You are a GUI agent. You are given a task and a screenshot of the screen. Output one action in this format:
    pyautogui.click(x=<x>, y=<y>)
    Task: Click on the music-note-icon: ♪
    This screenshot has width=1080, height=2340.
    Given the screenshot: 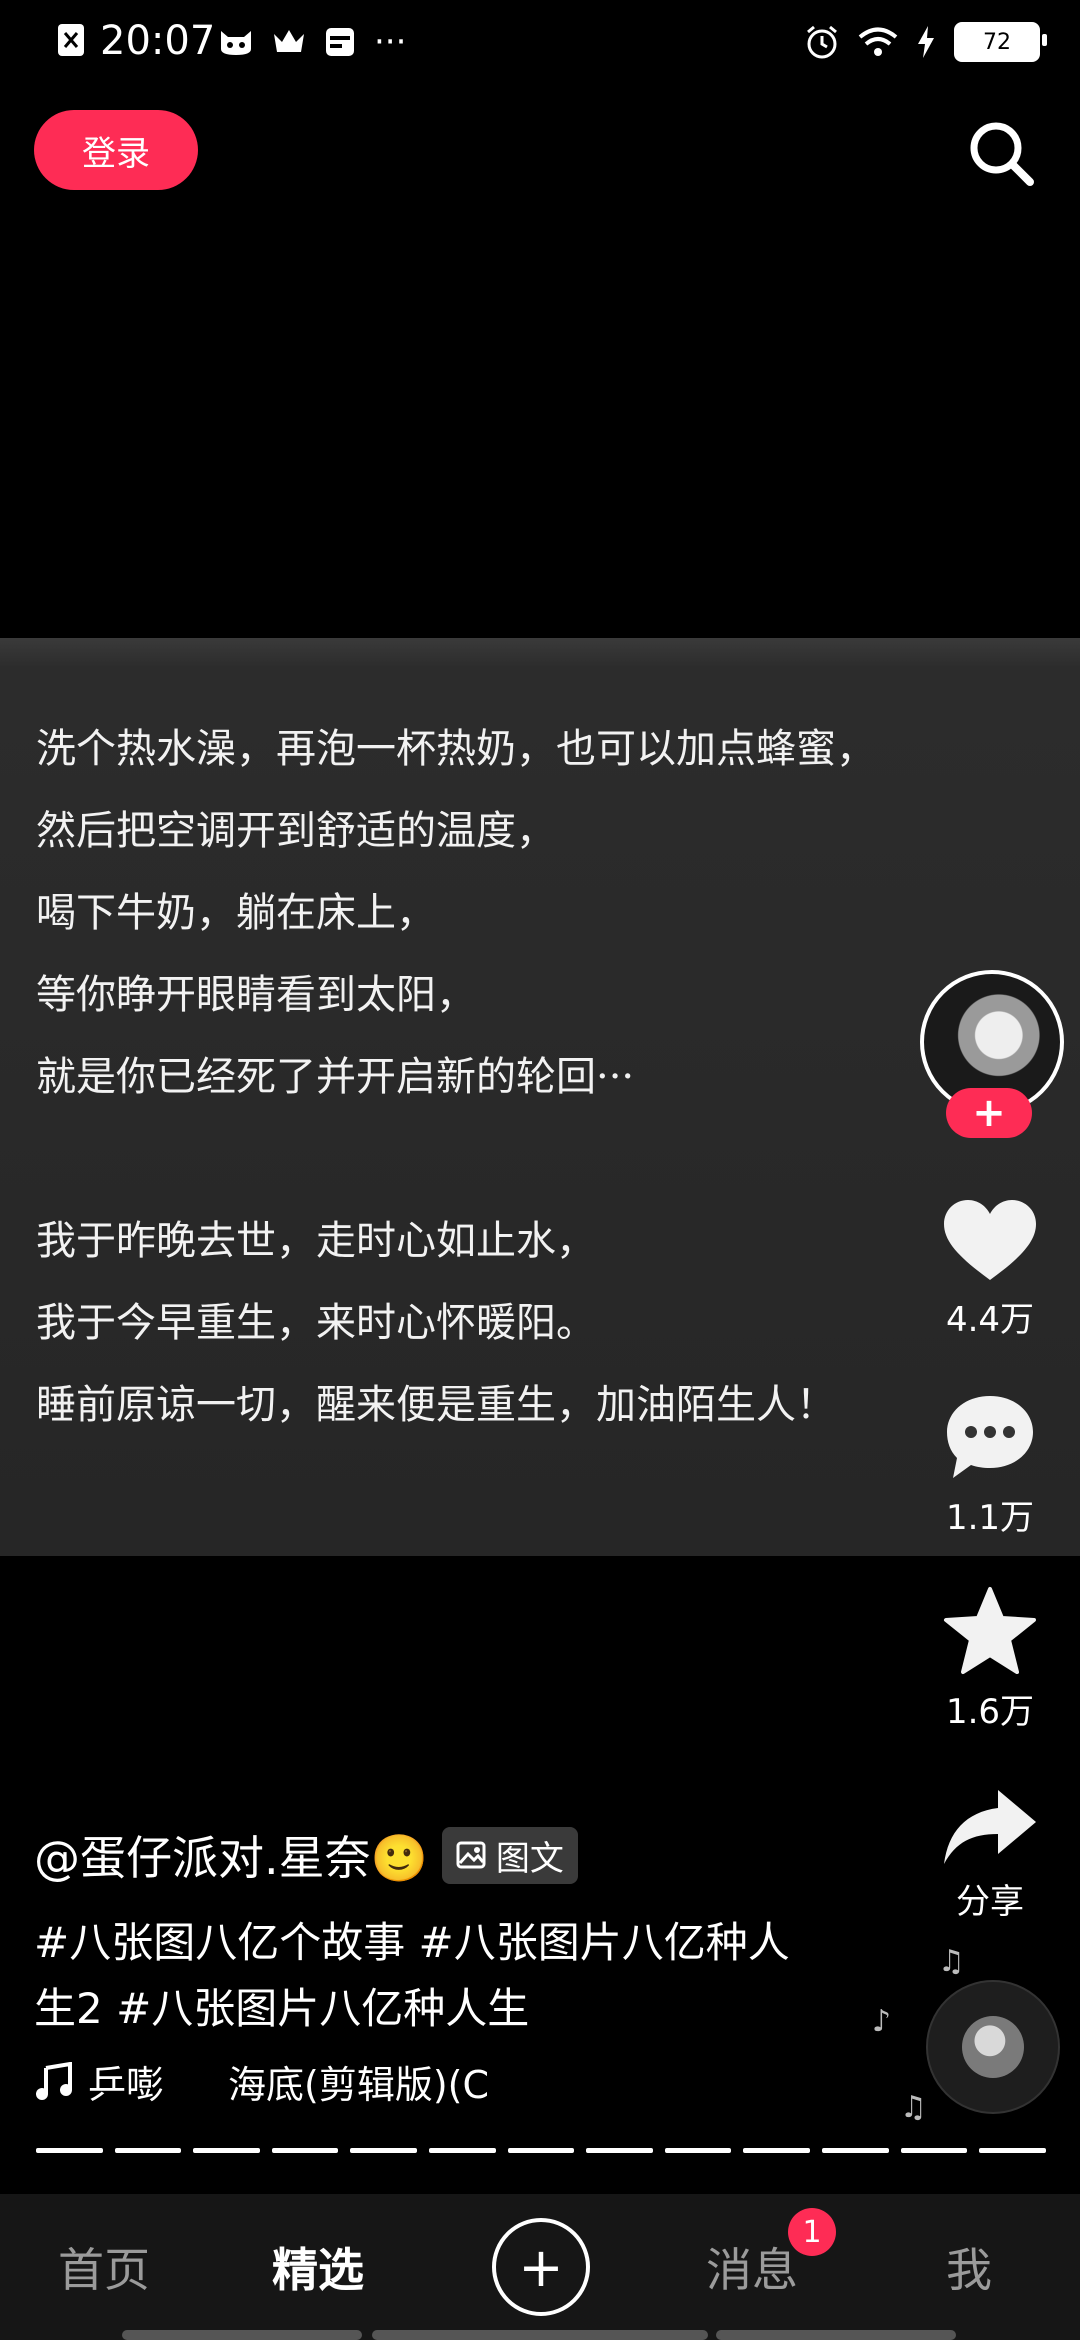 What is the action you would take?
    pyautogui.click(x=882, y=2021)
    